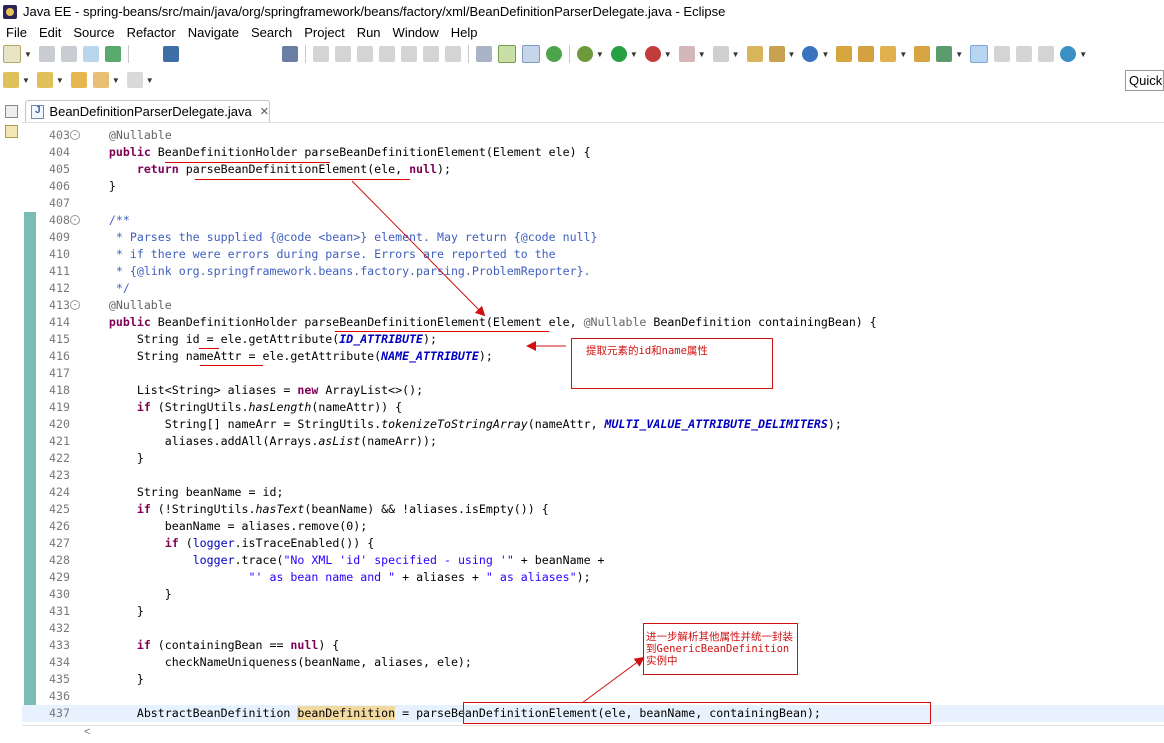 The height and width of the screenshot is (743, 1164). I want to click on code-line: 408- /**, so click(593, 220).